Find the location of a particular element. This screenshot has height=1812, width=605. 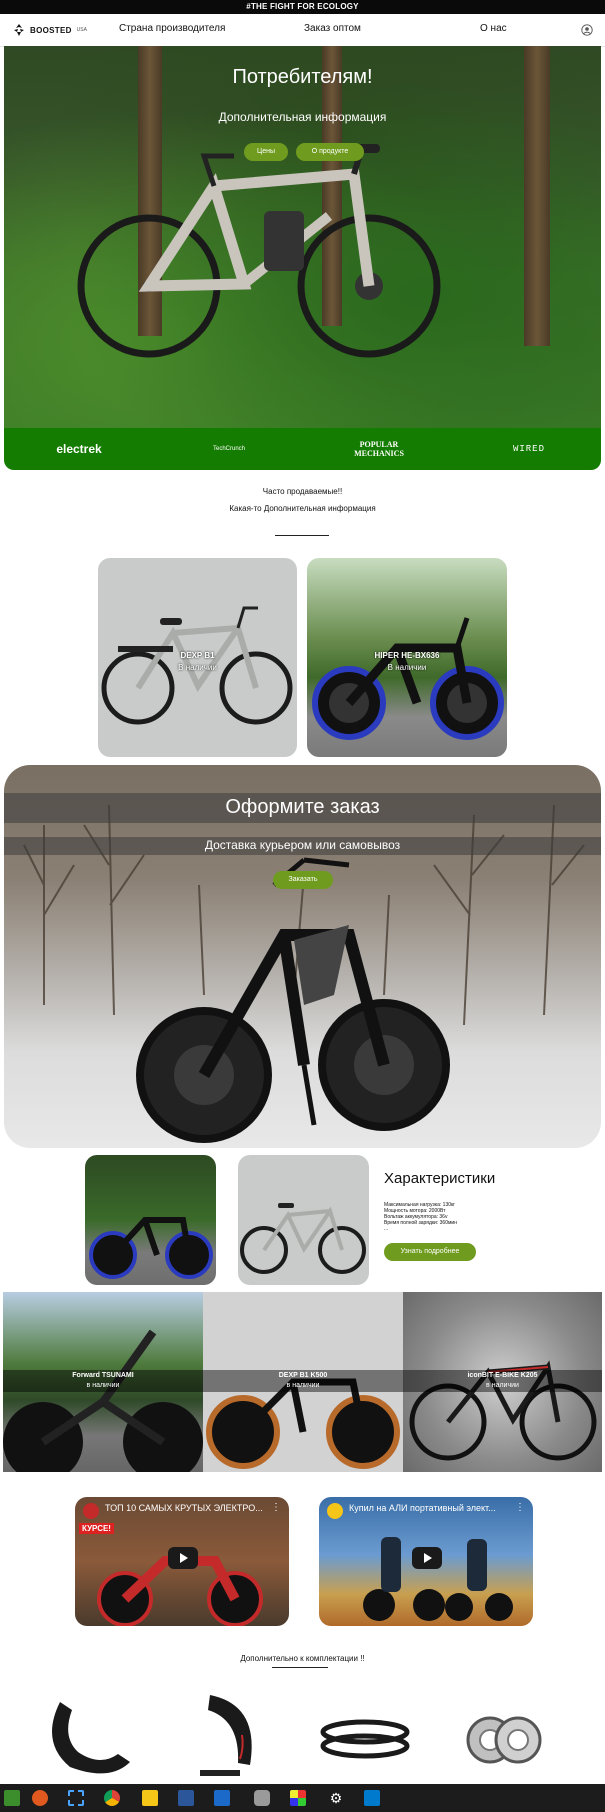

video-embed-top10: ТОП 10 САМЫХ КРУТЫХ ЭЛЕКТРО... ⋮ КУРСЕ! is located at coordinates (182, 1561).